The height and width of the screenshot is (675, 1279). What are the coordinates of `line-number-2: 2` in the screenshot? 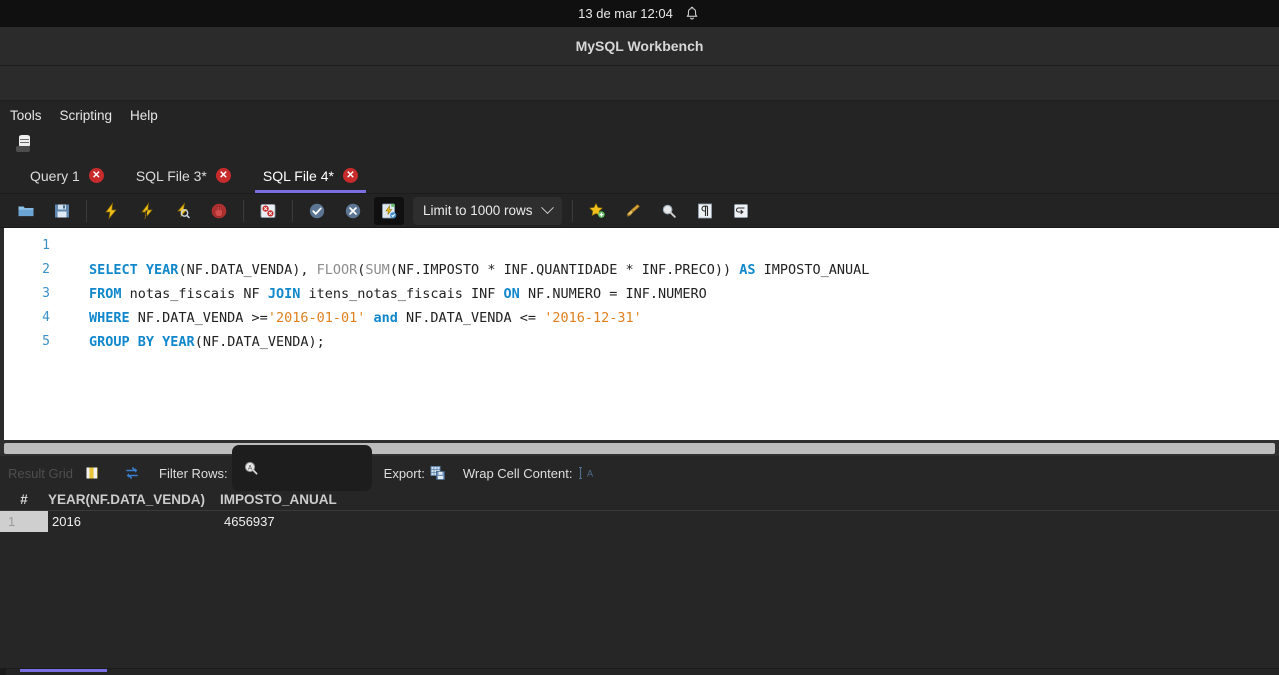 It's located at (46, 269).